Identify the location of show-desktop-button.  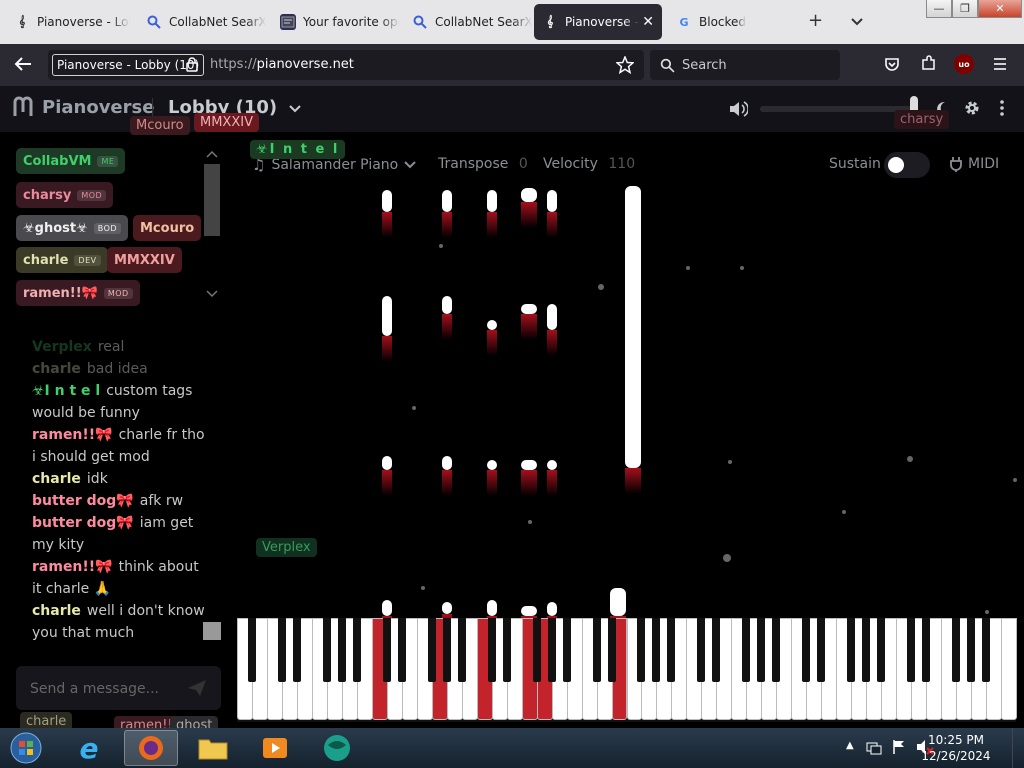
(1018, 748).